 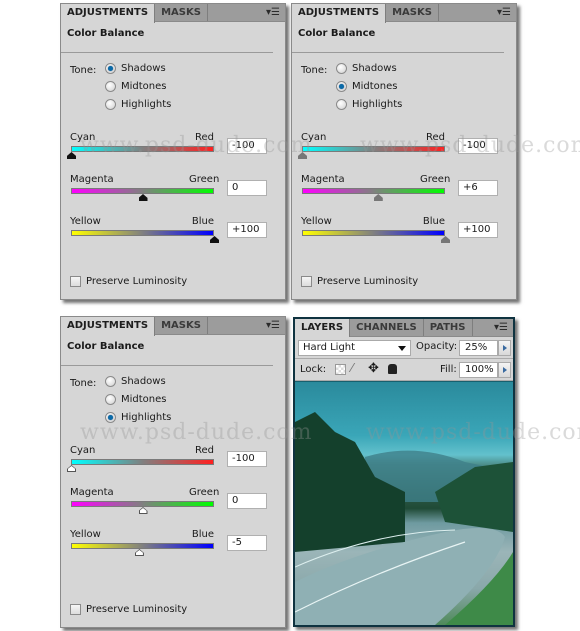 What do you see at coordinates (373, 368) in the screenshot?
I see `lock-position-move-icon: ✥` at bounding box center [373, 368].